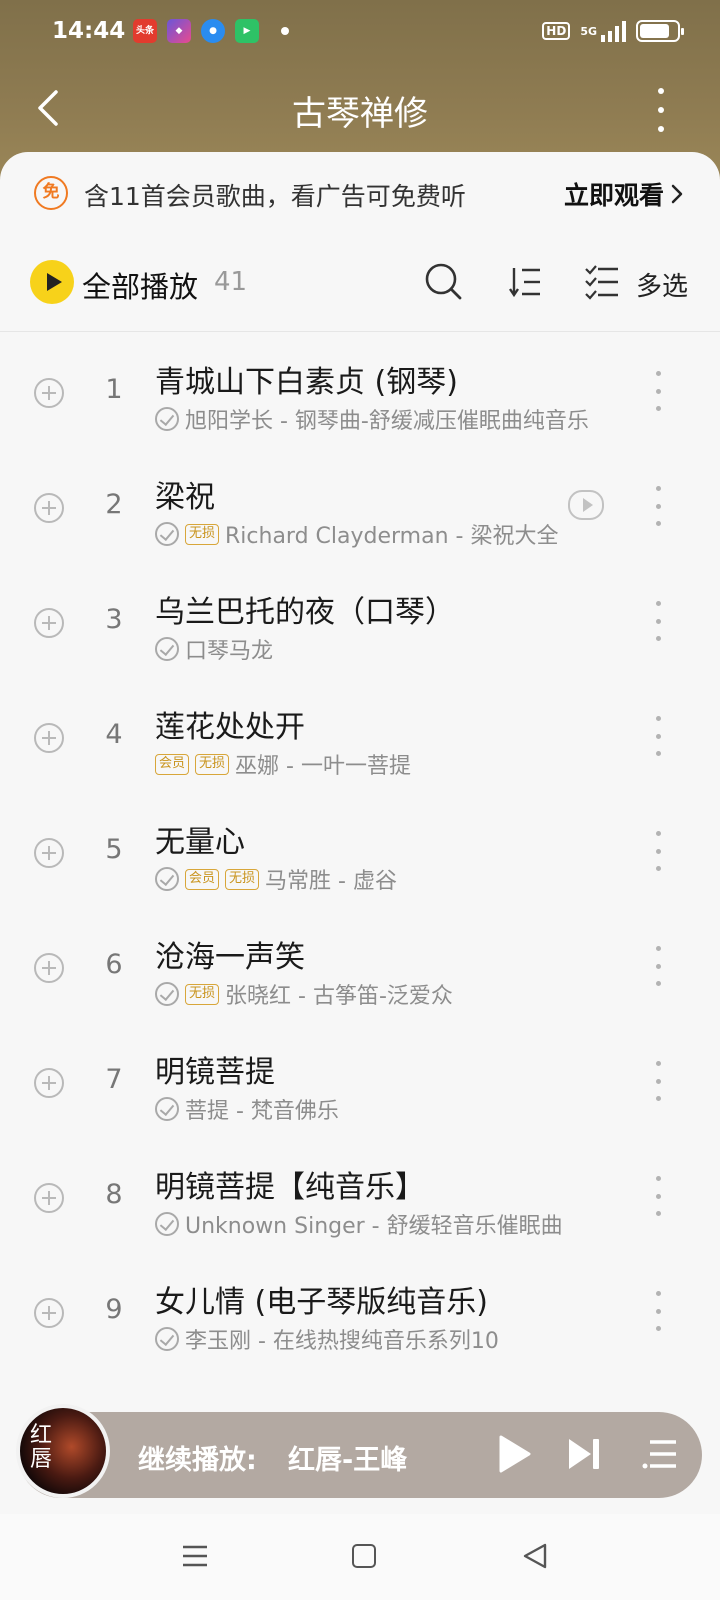 The width and height of the screenshot is (720, 1600). I want to click on promo-text: 含11首会员歌曲，看广告可免费听, so click(275, 196).